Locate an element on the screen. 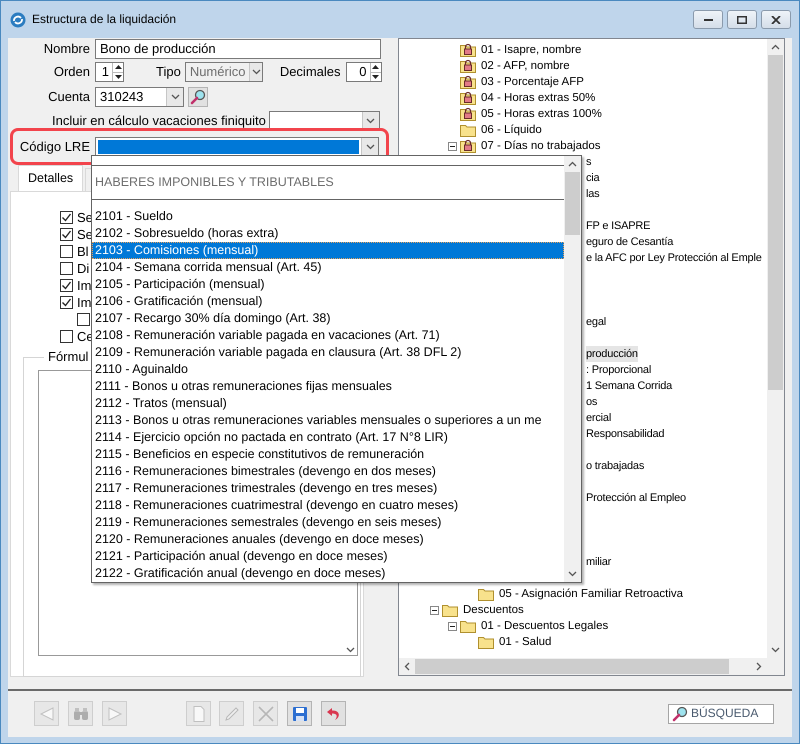 This screenshot has width=800, height=744. window-title: Estructura de la liquidación is located at coordinates (104, 19).